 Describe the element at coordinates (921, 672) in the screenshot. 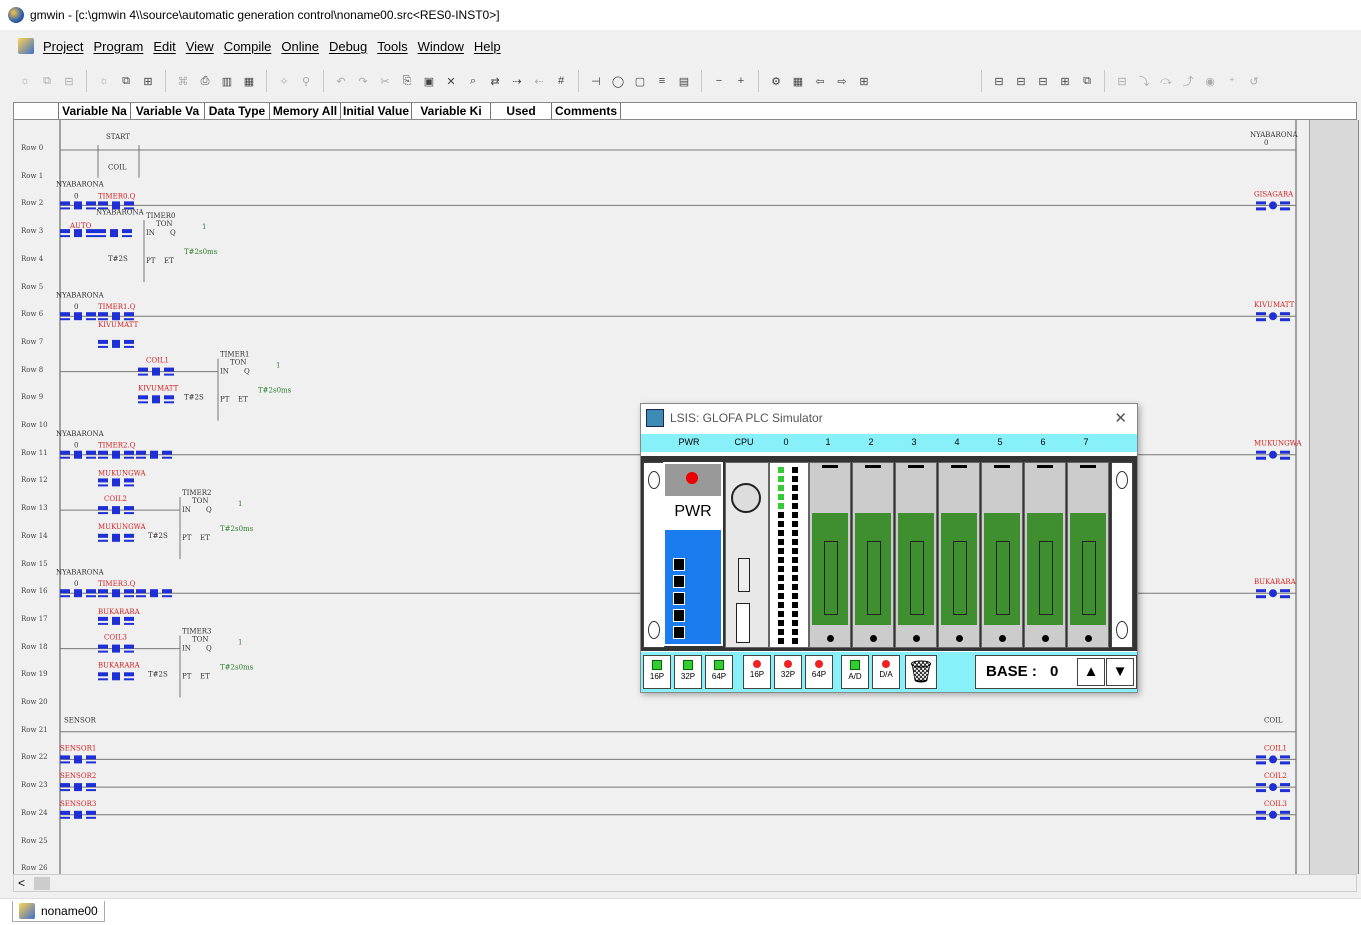

I see `trash-icon: 🗑` at that location.